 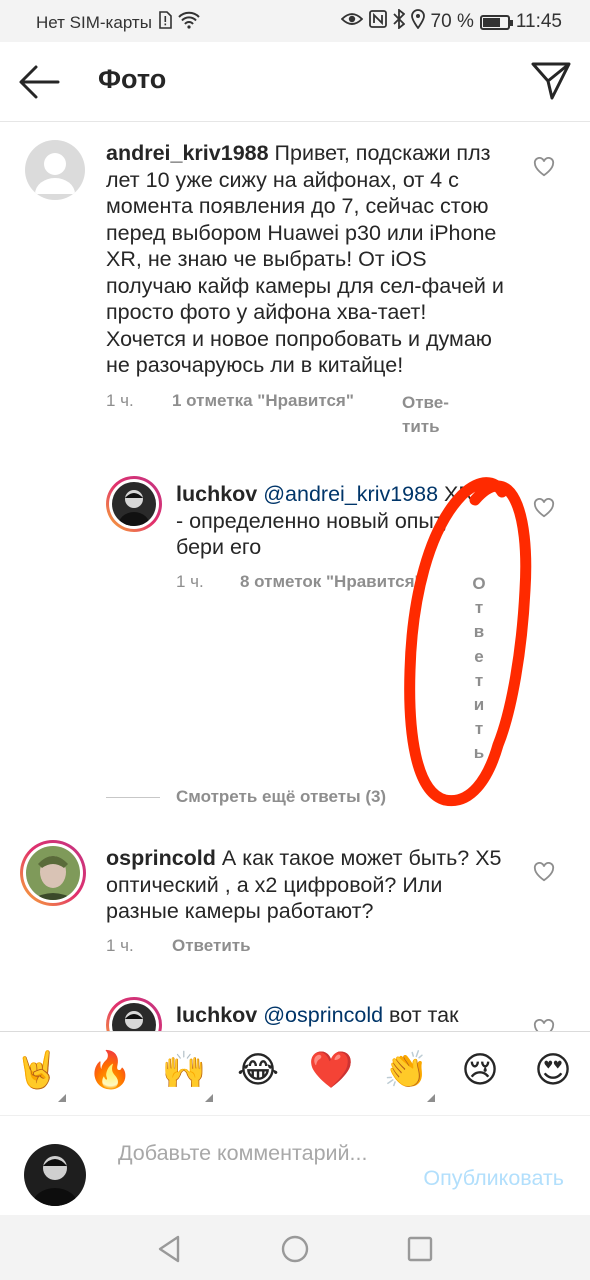 I want to click on system-nav-bar, so click(x=295, y=1247).